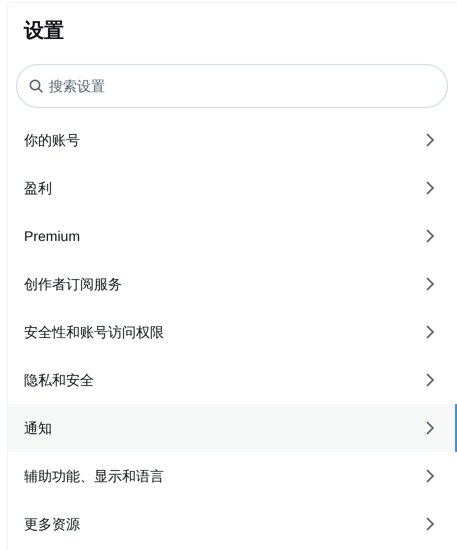 This screenshot has width=457, height=550. Describe the element at coordinates (36, 86) in the screenshot. I see `search-icon` at that location.